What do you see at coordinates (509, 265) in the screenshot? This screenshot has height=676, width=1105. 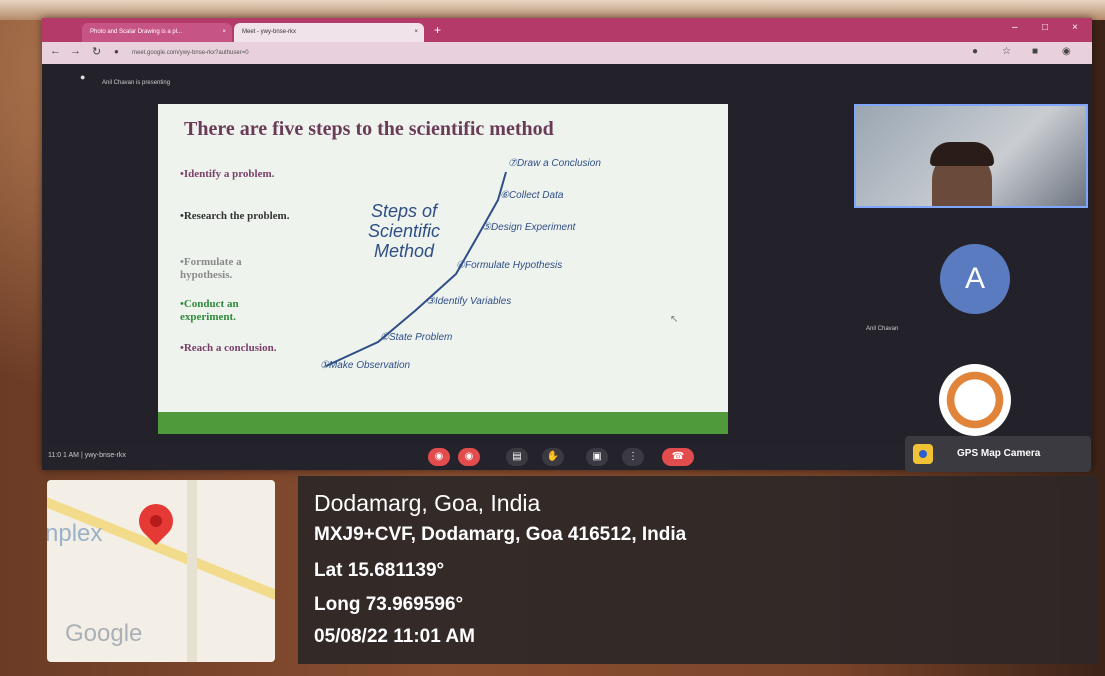 I see `method-step: ④Formulate Hypothesis` at bounding box center [509, 265].